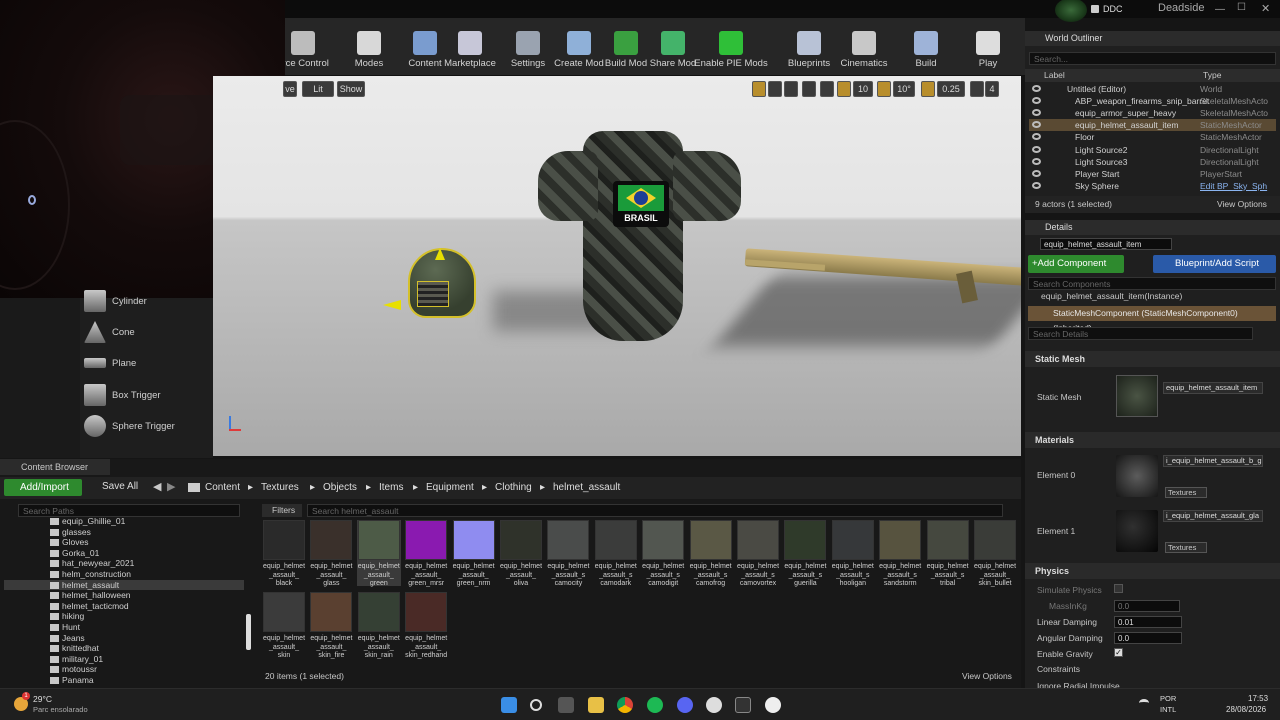 The image size is (1280, 720). What do you see at coordinates (791, 89) in the screenshot?
I see `scale-icon` at bounding box center [791, 89].